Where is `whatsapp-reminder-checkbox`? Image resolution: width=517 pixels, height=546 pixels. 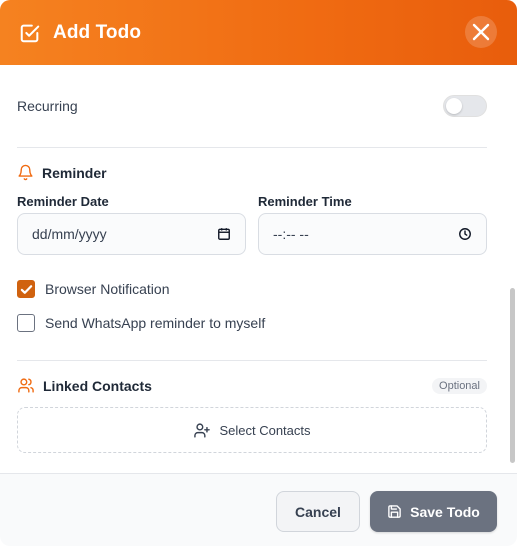
whatsapp-reminder-checkbox is located at coordinates (26, 323).